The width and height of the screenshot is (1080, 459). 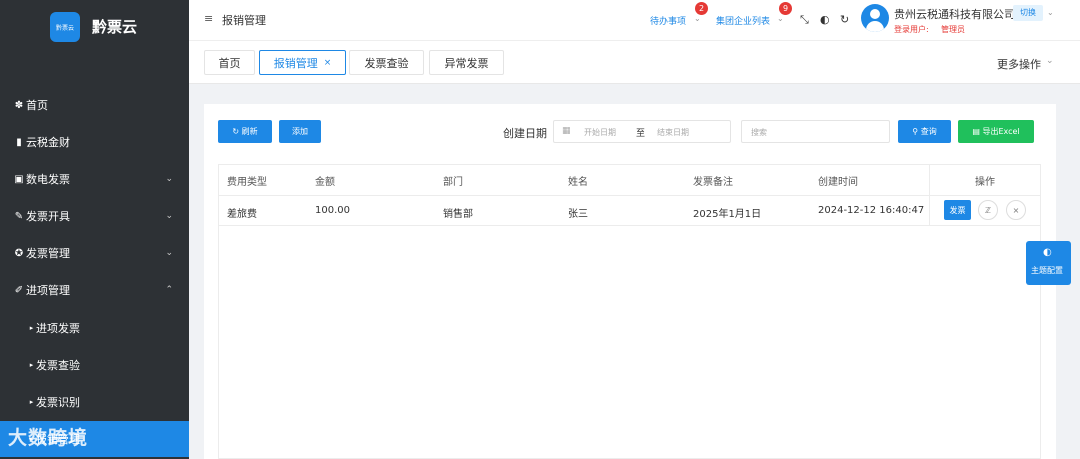 I want to click on view-invoice-button: 发票, so click(x=957, y=210).